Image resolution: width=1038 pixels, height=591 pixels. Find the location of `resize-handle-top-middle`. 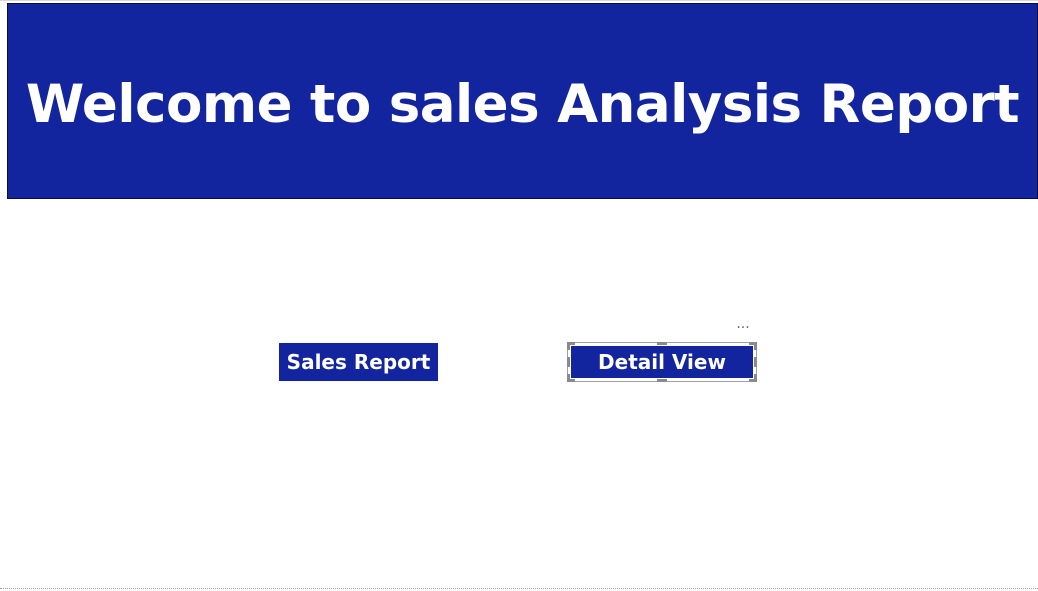

resize-handle-top-middle is located at coordinates (662, 343).